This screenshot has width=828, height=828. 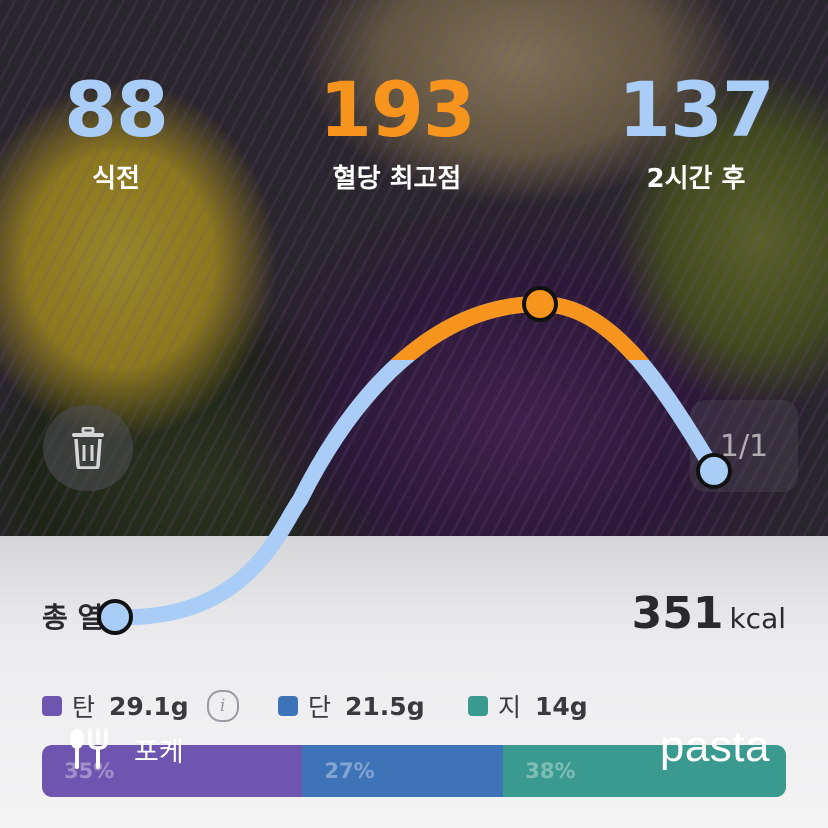 I want to click on glucose-curve-peak-segment, so click(x=520, y=327).